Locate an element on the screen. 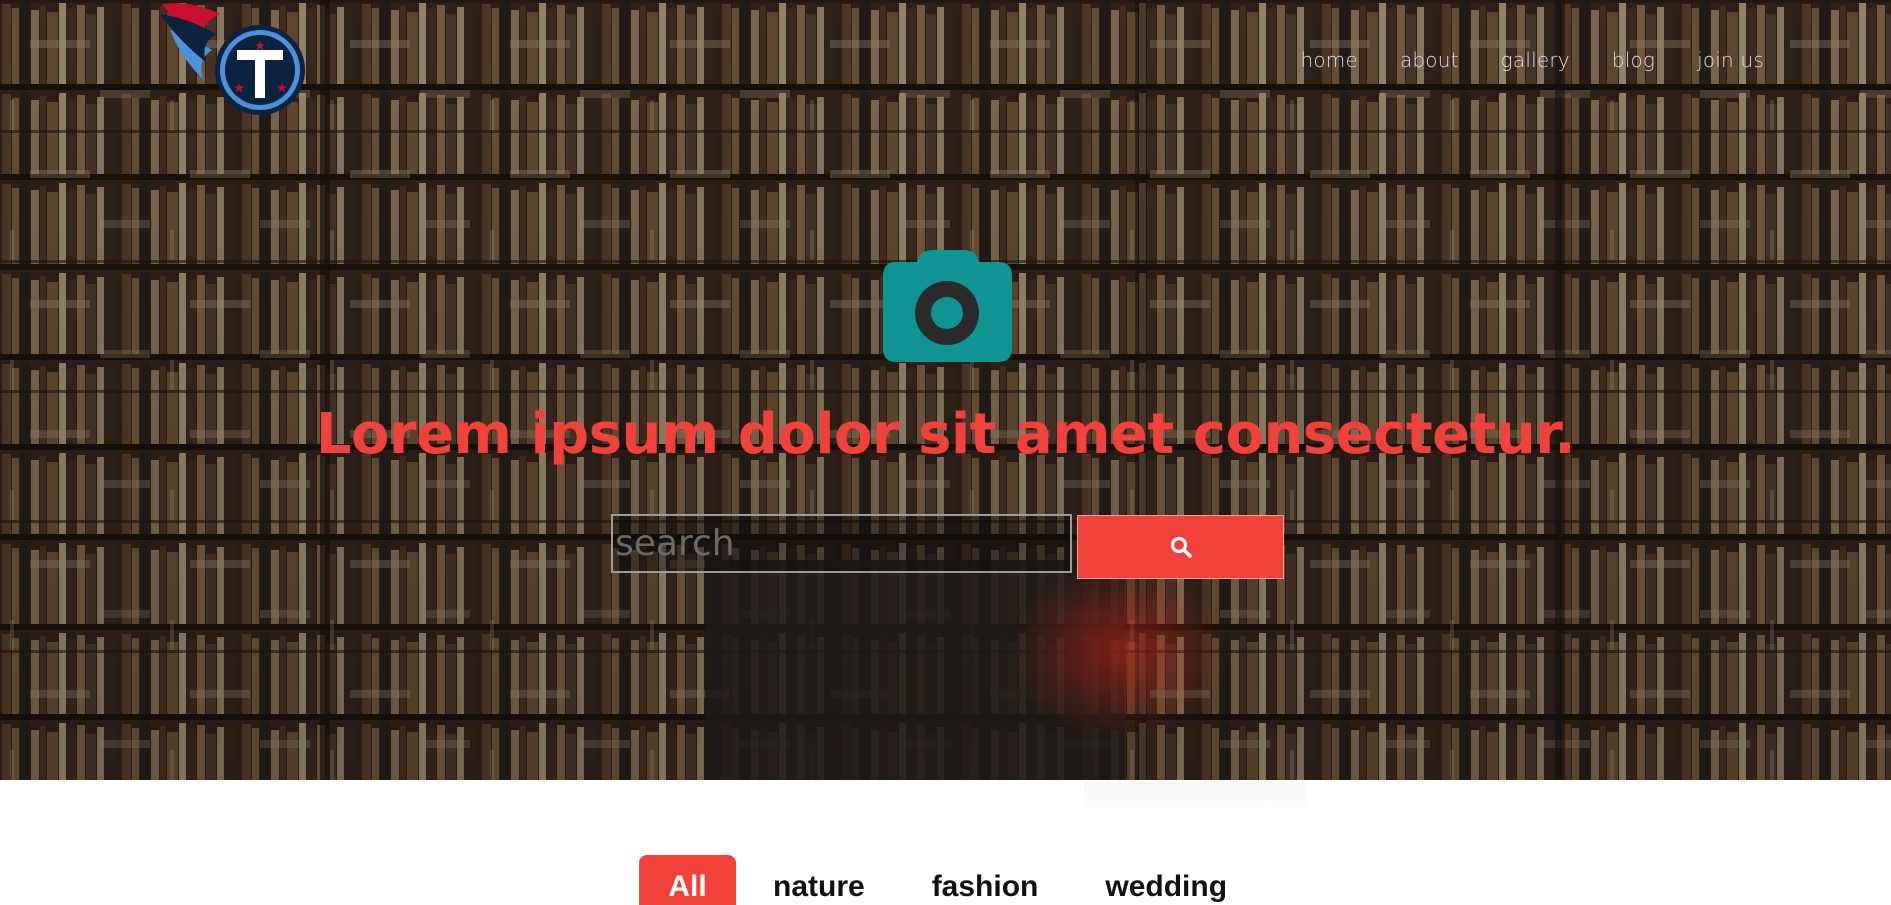 The image size is (1891, 905). filter-tab-wedding: wedding is located at coordinates (1166, 888).